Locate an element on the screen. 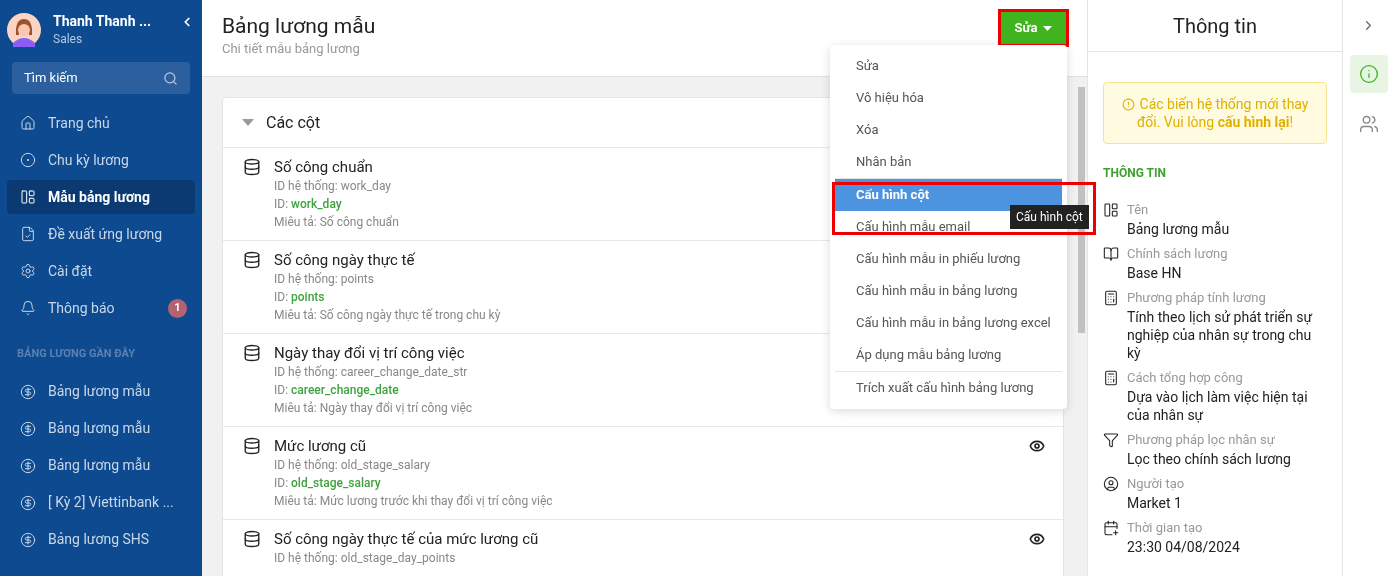 Image resolution: width=1394 pixels, height=576 pixels. field-value: Tính theo lịch sử phát triển sự nghiệp của nhân sự trong chu kỳ is located at coordinates (1220, 335).